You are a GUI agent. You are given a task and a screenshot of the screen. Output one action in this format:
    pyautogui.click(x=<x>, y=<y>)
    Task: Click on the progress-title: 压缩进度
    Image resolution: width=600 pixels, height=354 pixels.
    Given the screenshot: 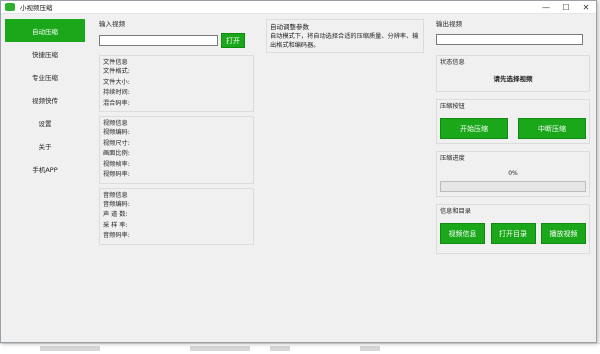 What is the action you would take?
    pyautogui.click(x=452, y=158)
    